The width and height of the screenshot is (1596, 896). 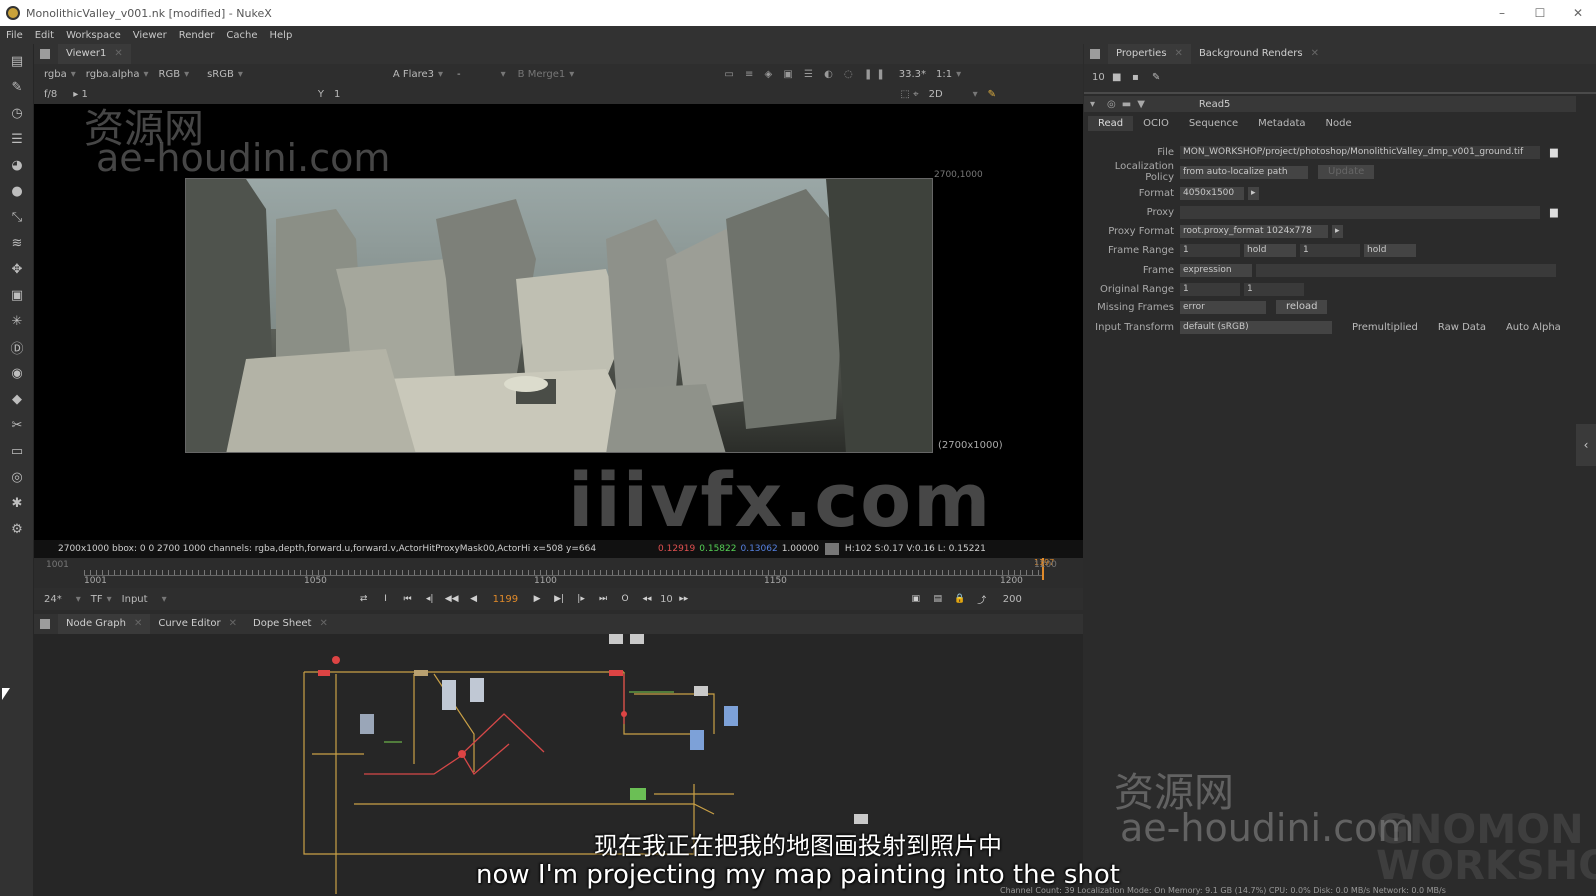 I want to click on gain-slider: ▸ 1, so click(x=80, y=94).